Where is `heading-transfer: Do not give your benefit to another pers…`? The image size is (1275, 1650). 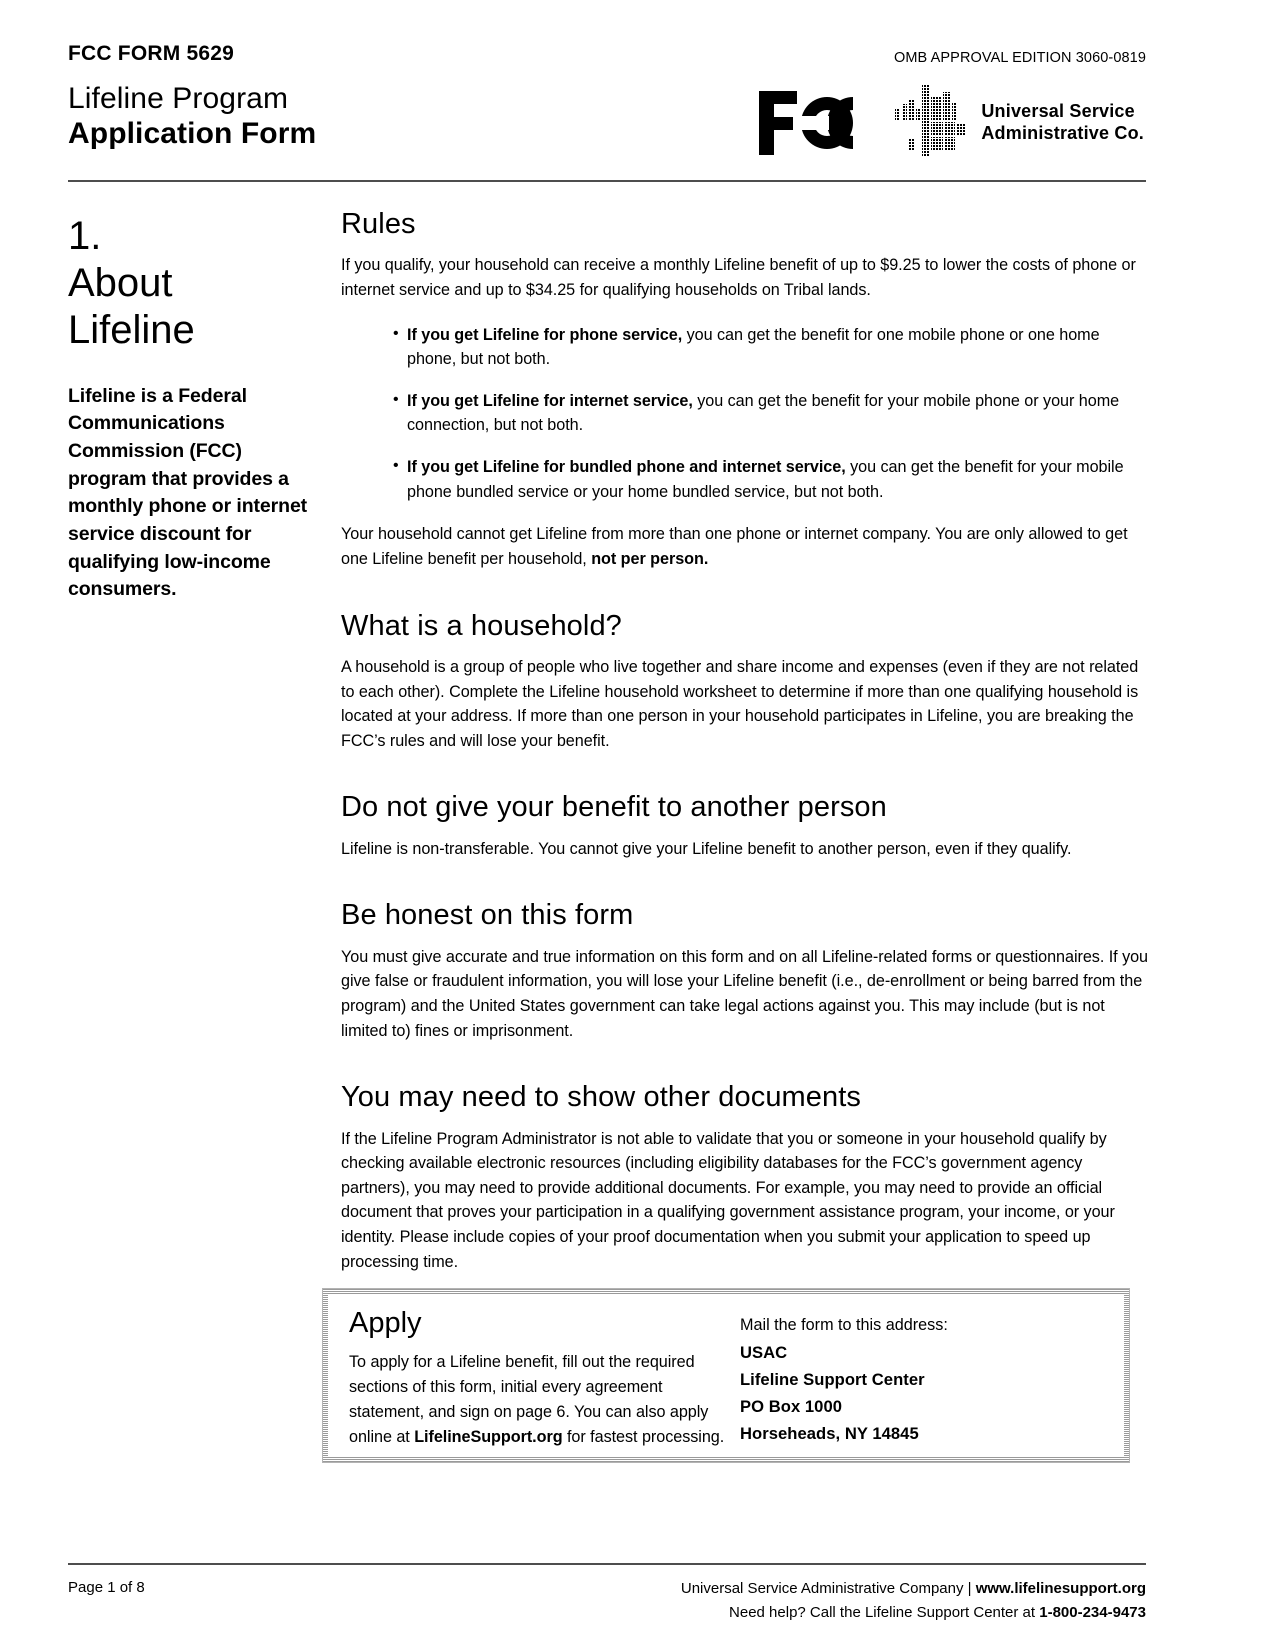 heading-transfer: Do not give your benefit to another pers… is located at coordinates (614, 807).